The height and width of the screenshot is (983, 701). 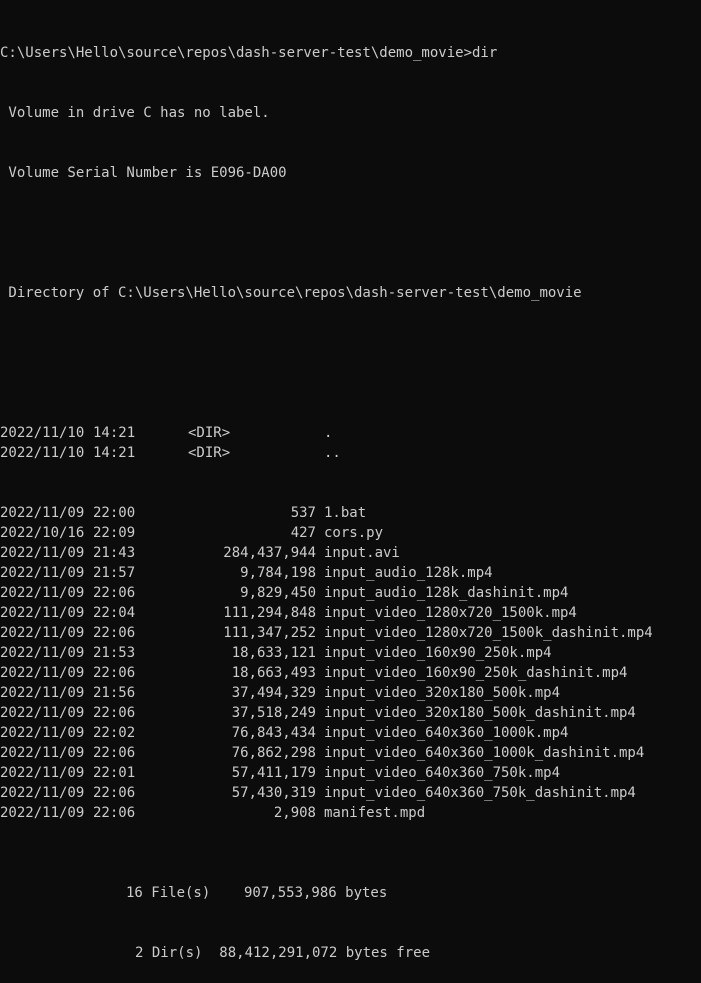 I want to click on summary-dirs-line: 2 Dir(s) 88,412,291,072 bytes free, so click(x=350, y=953).